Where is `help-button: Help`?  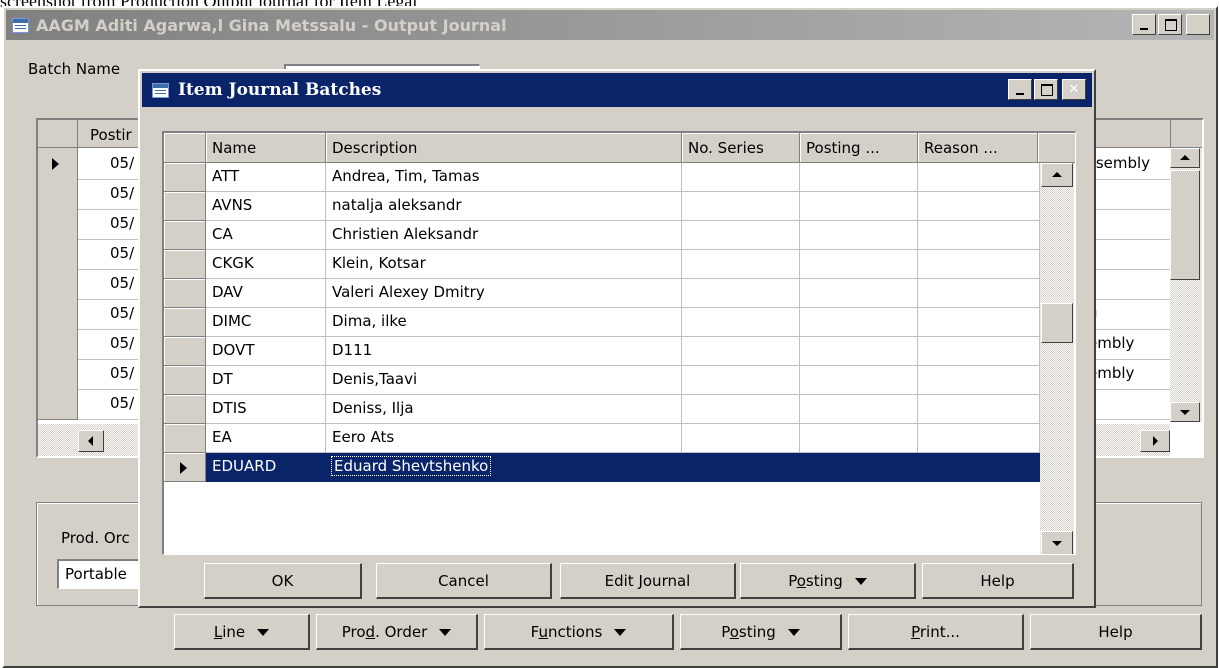
help-button: Help is located at coordinates (1116, 632).